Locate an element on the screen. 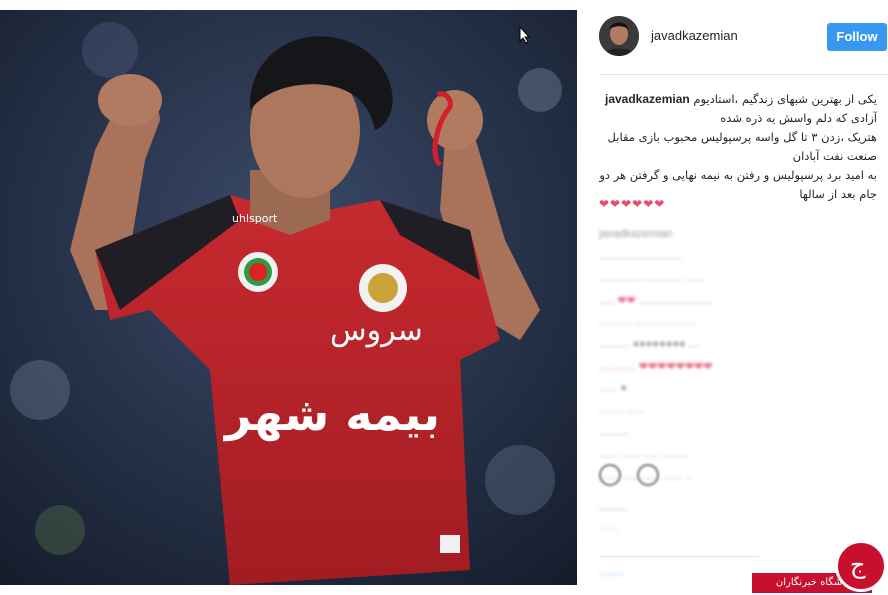 The width and height of the screenshot is (888, 595). mouse-cursor-icon is located at coordinates (525, 35).